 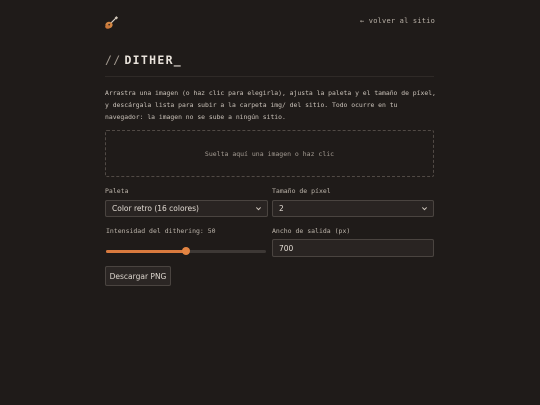 What do you see at coordinates (311, 231) in the screenshot?
I see `output-width-label: Ancho de salida (px)` at bounding box center [311, 231].